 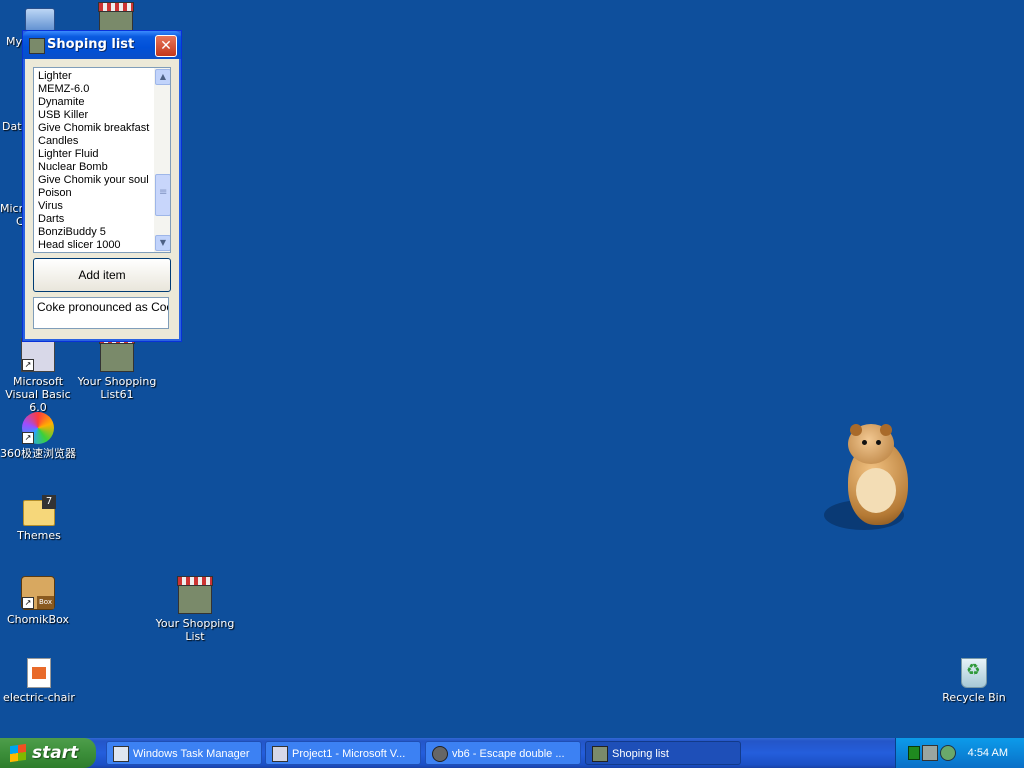 What do you see at coordinates (91, 44) in the screenshot?
I see `window-title: Shoping list` at bounding box center [91, 44].